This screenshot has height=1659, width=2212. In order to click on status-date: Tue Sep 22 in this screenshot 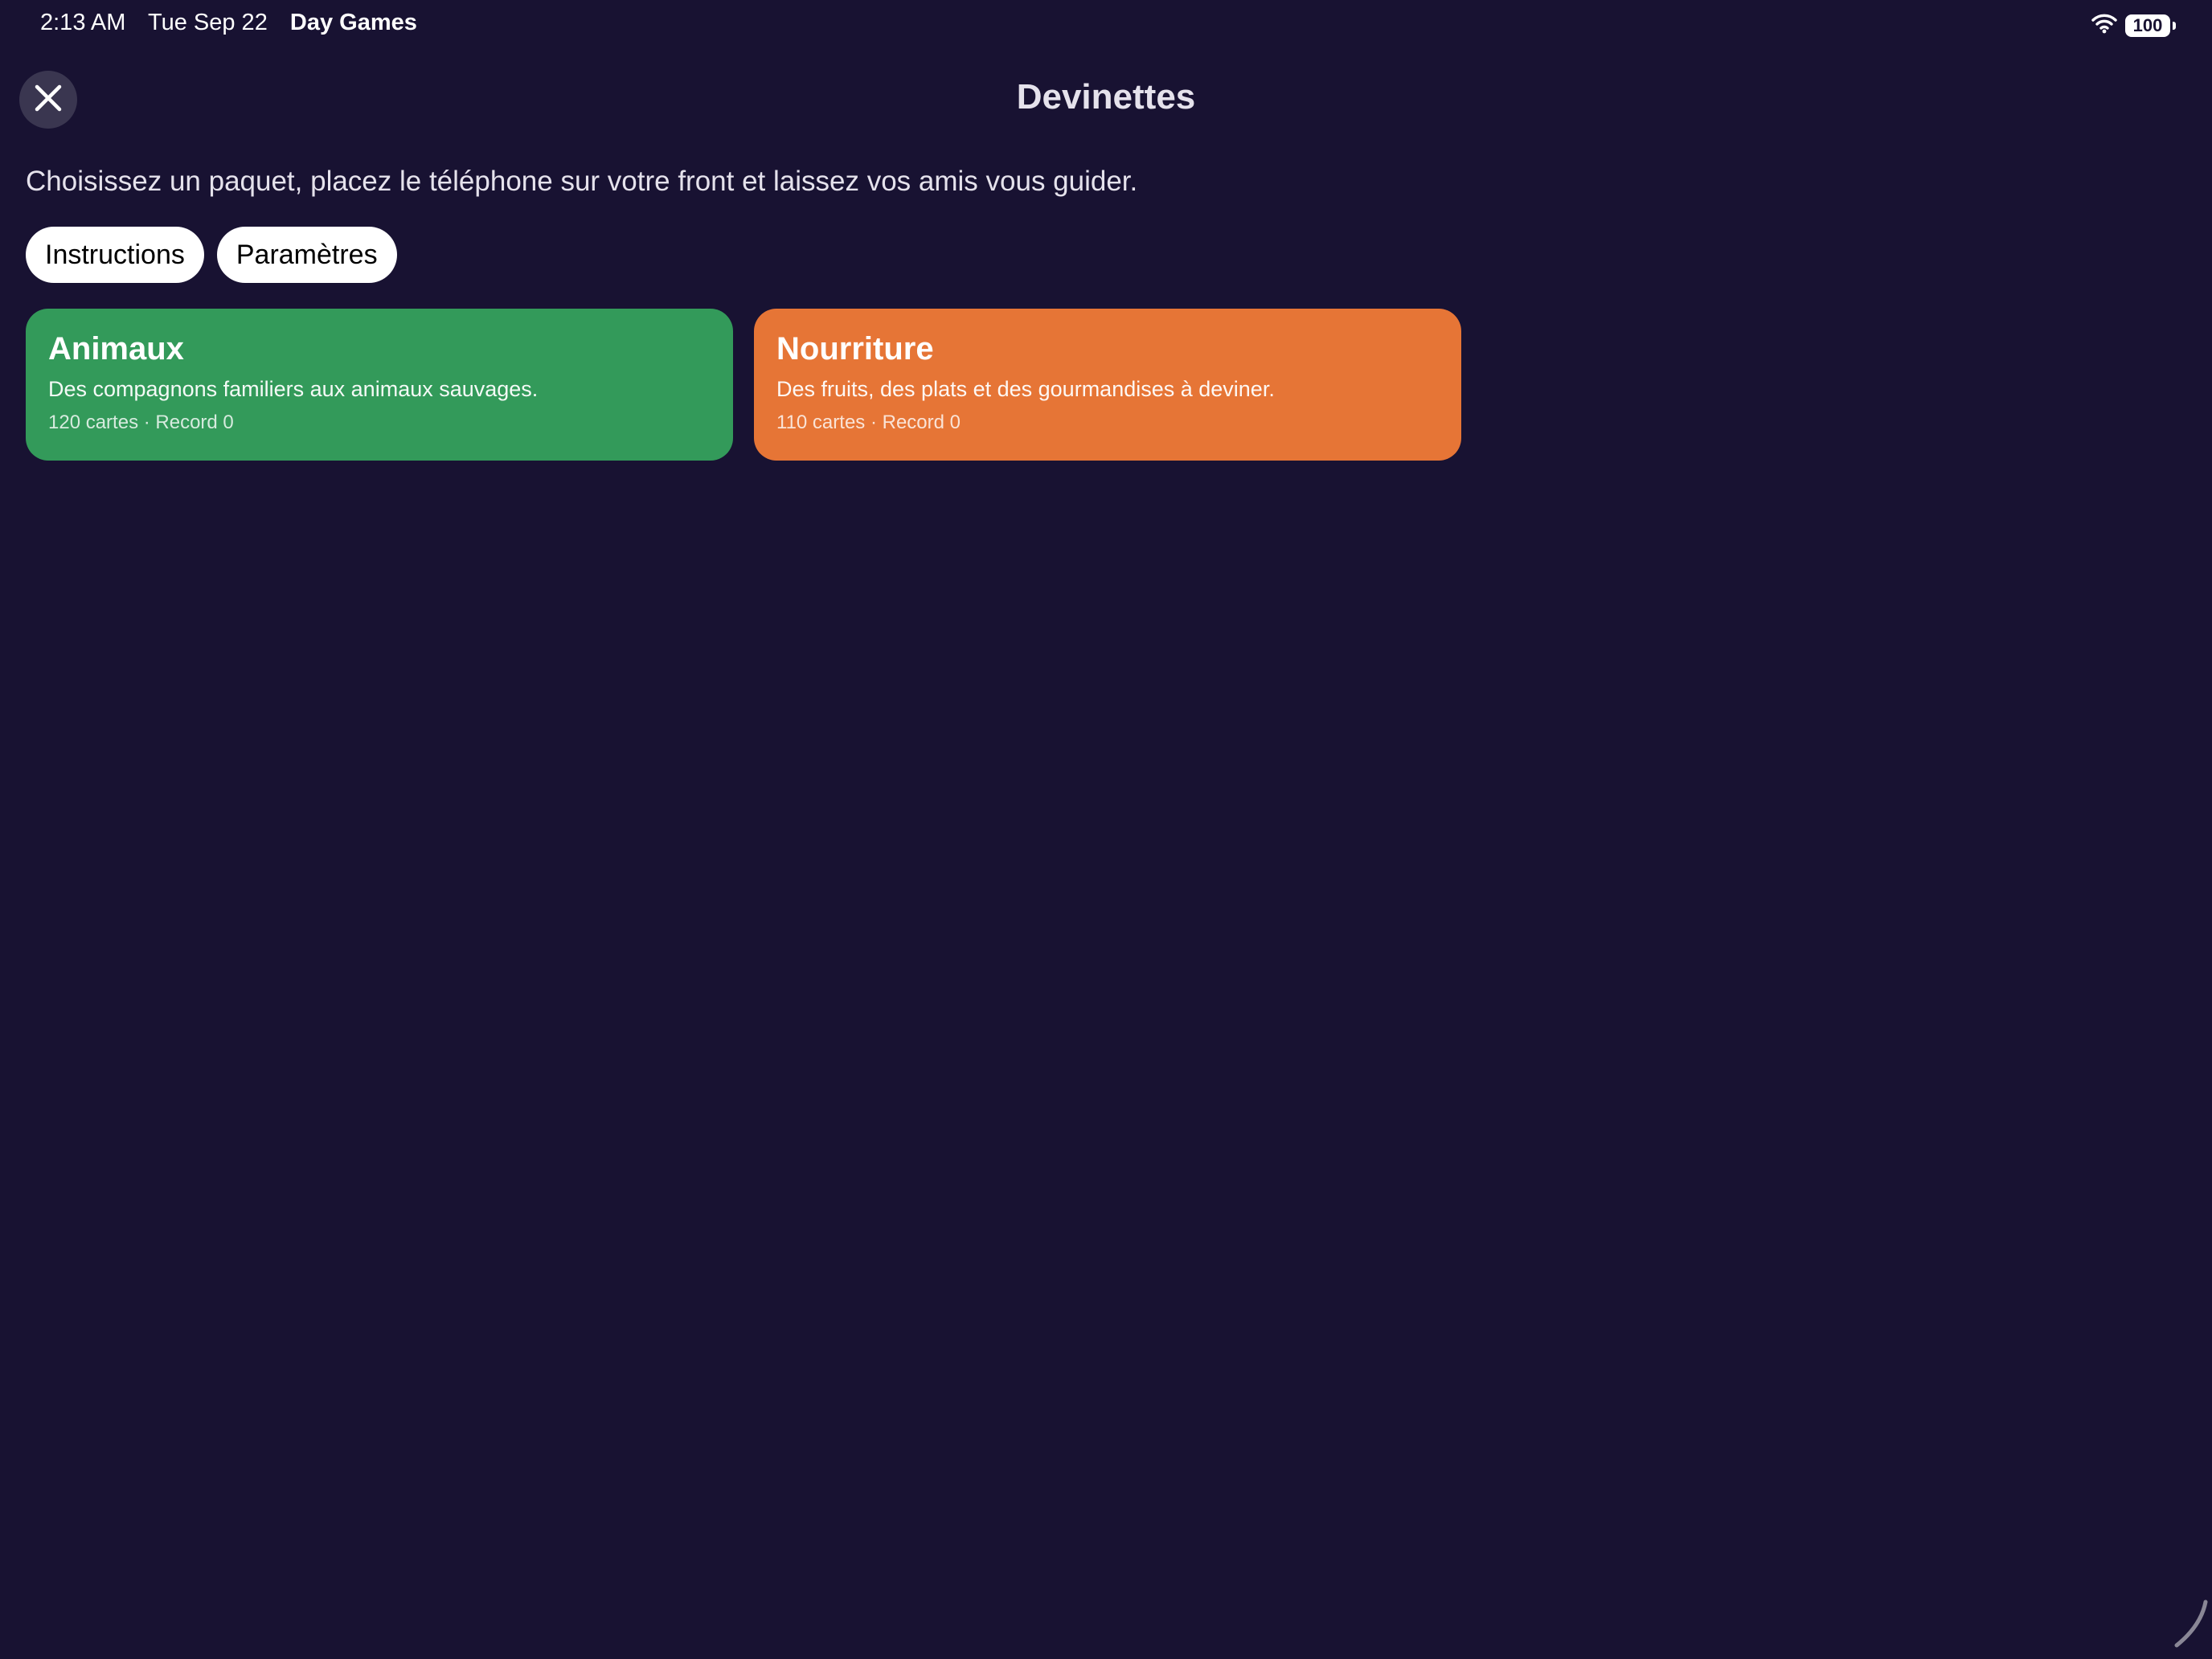, I will do `click(207, 22)`.